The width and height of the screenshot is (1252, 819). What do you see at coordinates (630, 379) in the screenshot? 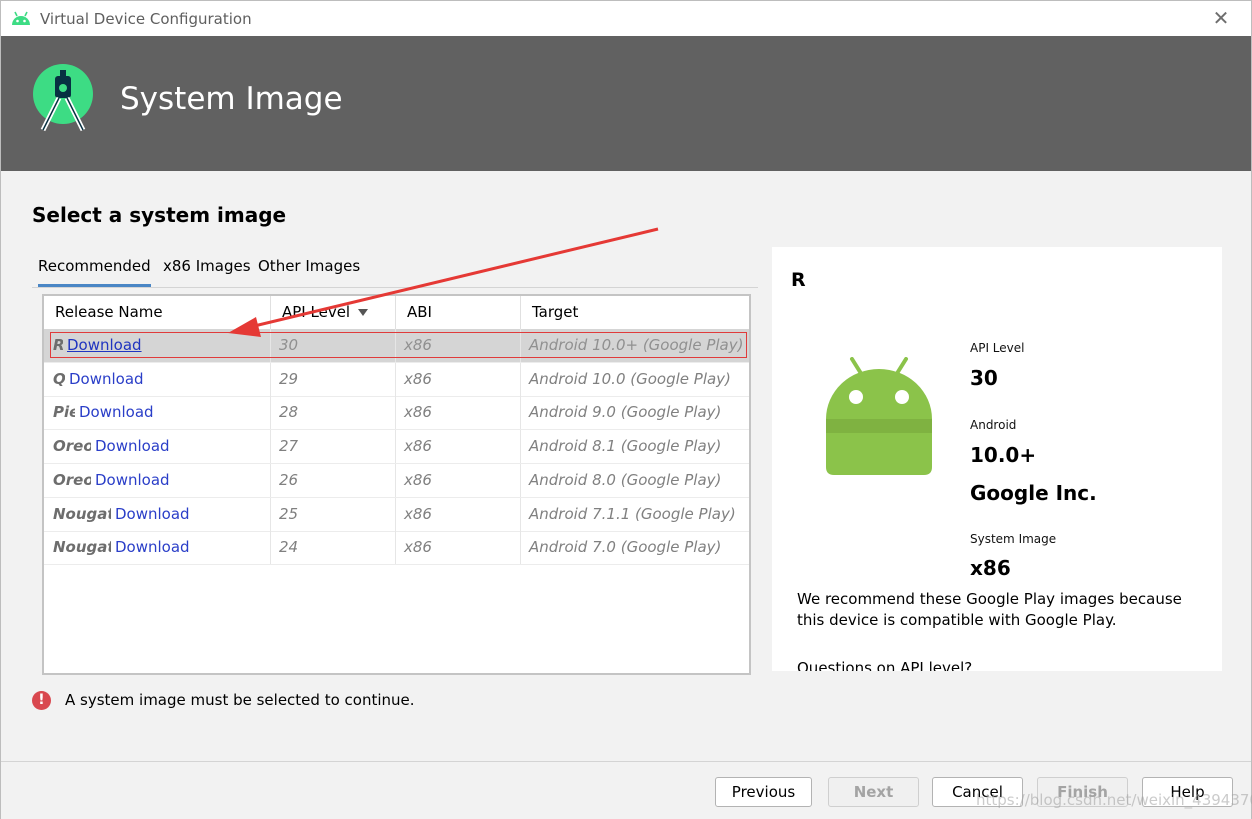
I see `target-cell: Android 10.0 (Google Play)` at bounding box center [630, 379].